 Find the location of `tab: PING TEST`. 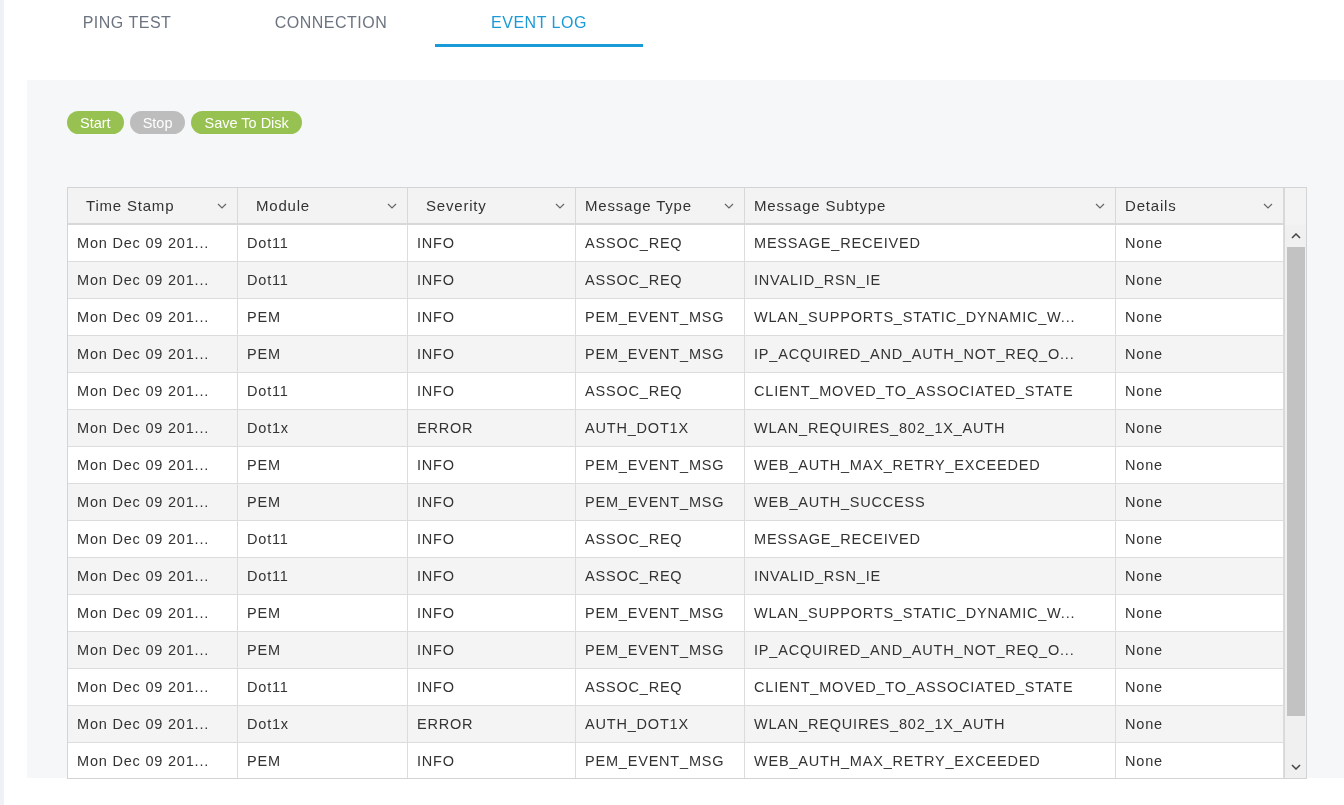

tab: PING TEST is located at coordinates (127, 23).